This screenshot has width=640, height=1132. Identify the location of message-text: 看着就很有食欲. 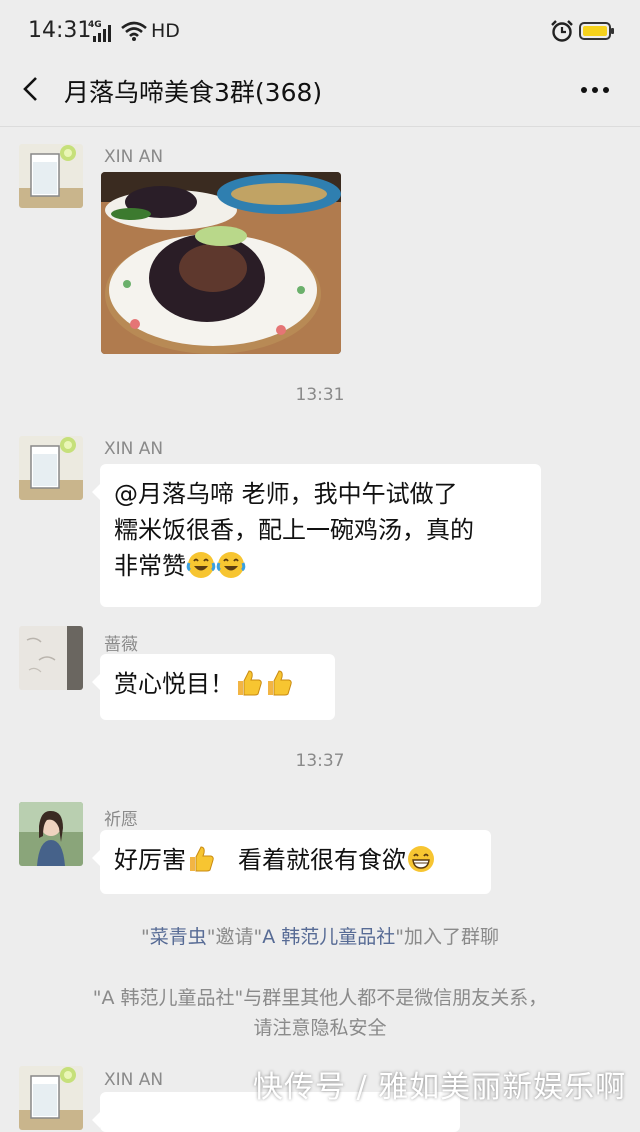
(322, 860).